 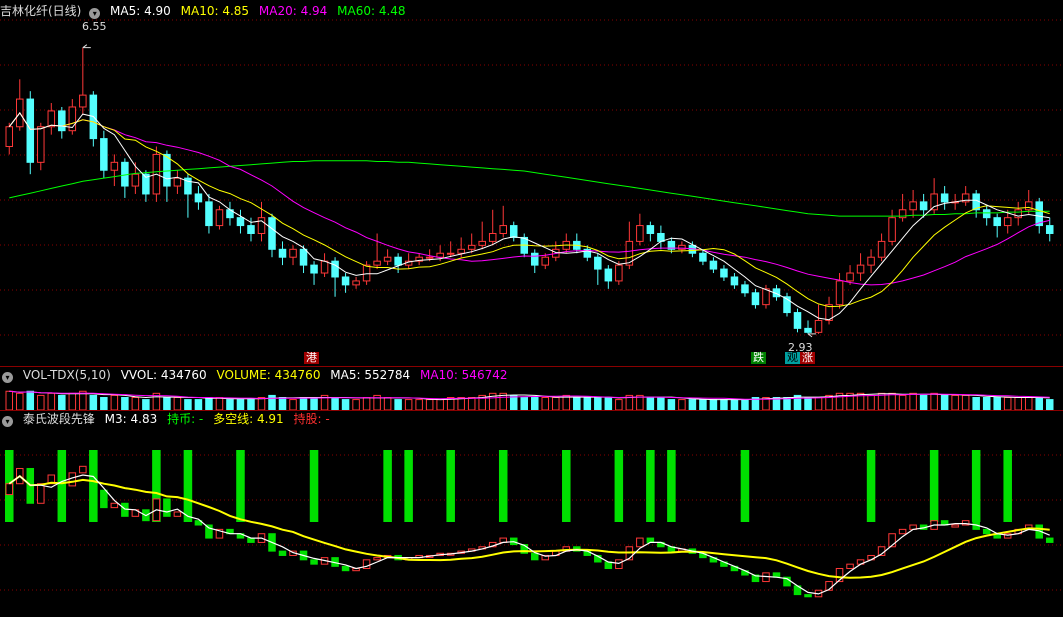 I want to click on indicator-m3: M3: 4.83, so click(x=131, y=419).